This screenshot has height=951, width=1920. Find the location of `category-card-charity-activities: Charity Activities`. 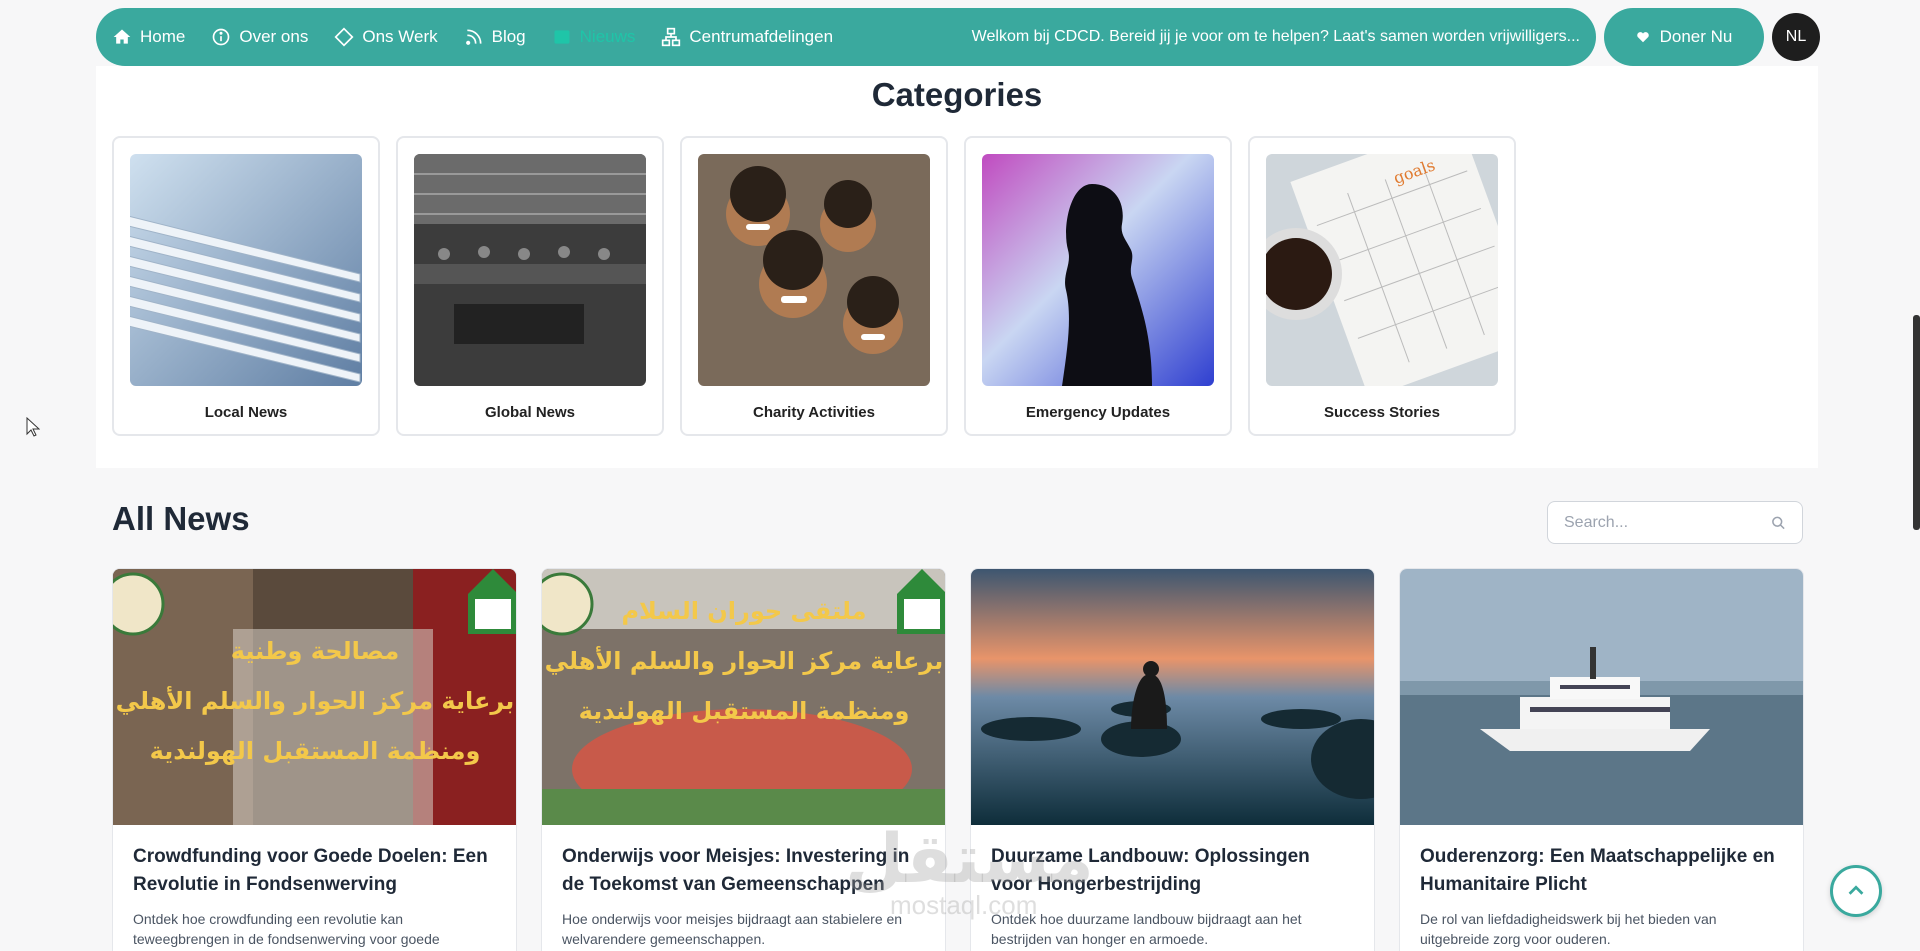

category-card-charity-activities: Charity Activities is located at coordinates (814, 286).